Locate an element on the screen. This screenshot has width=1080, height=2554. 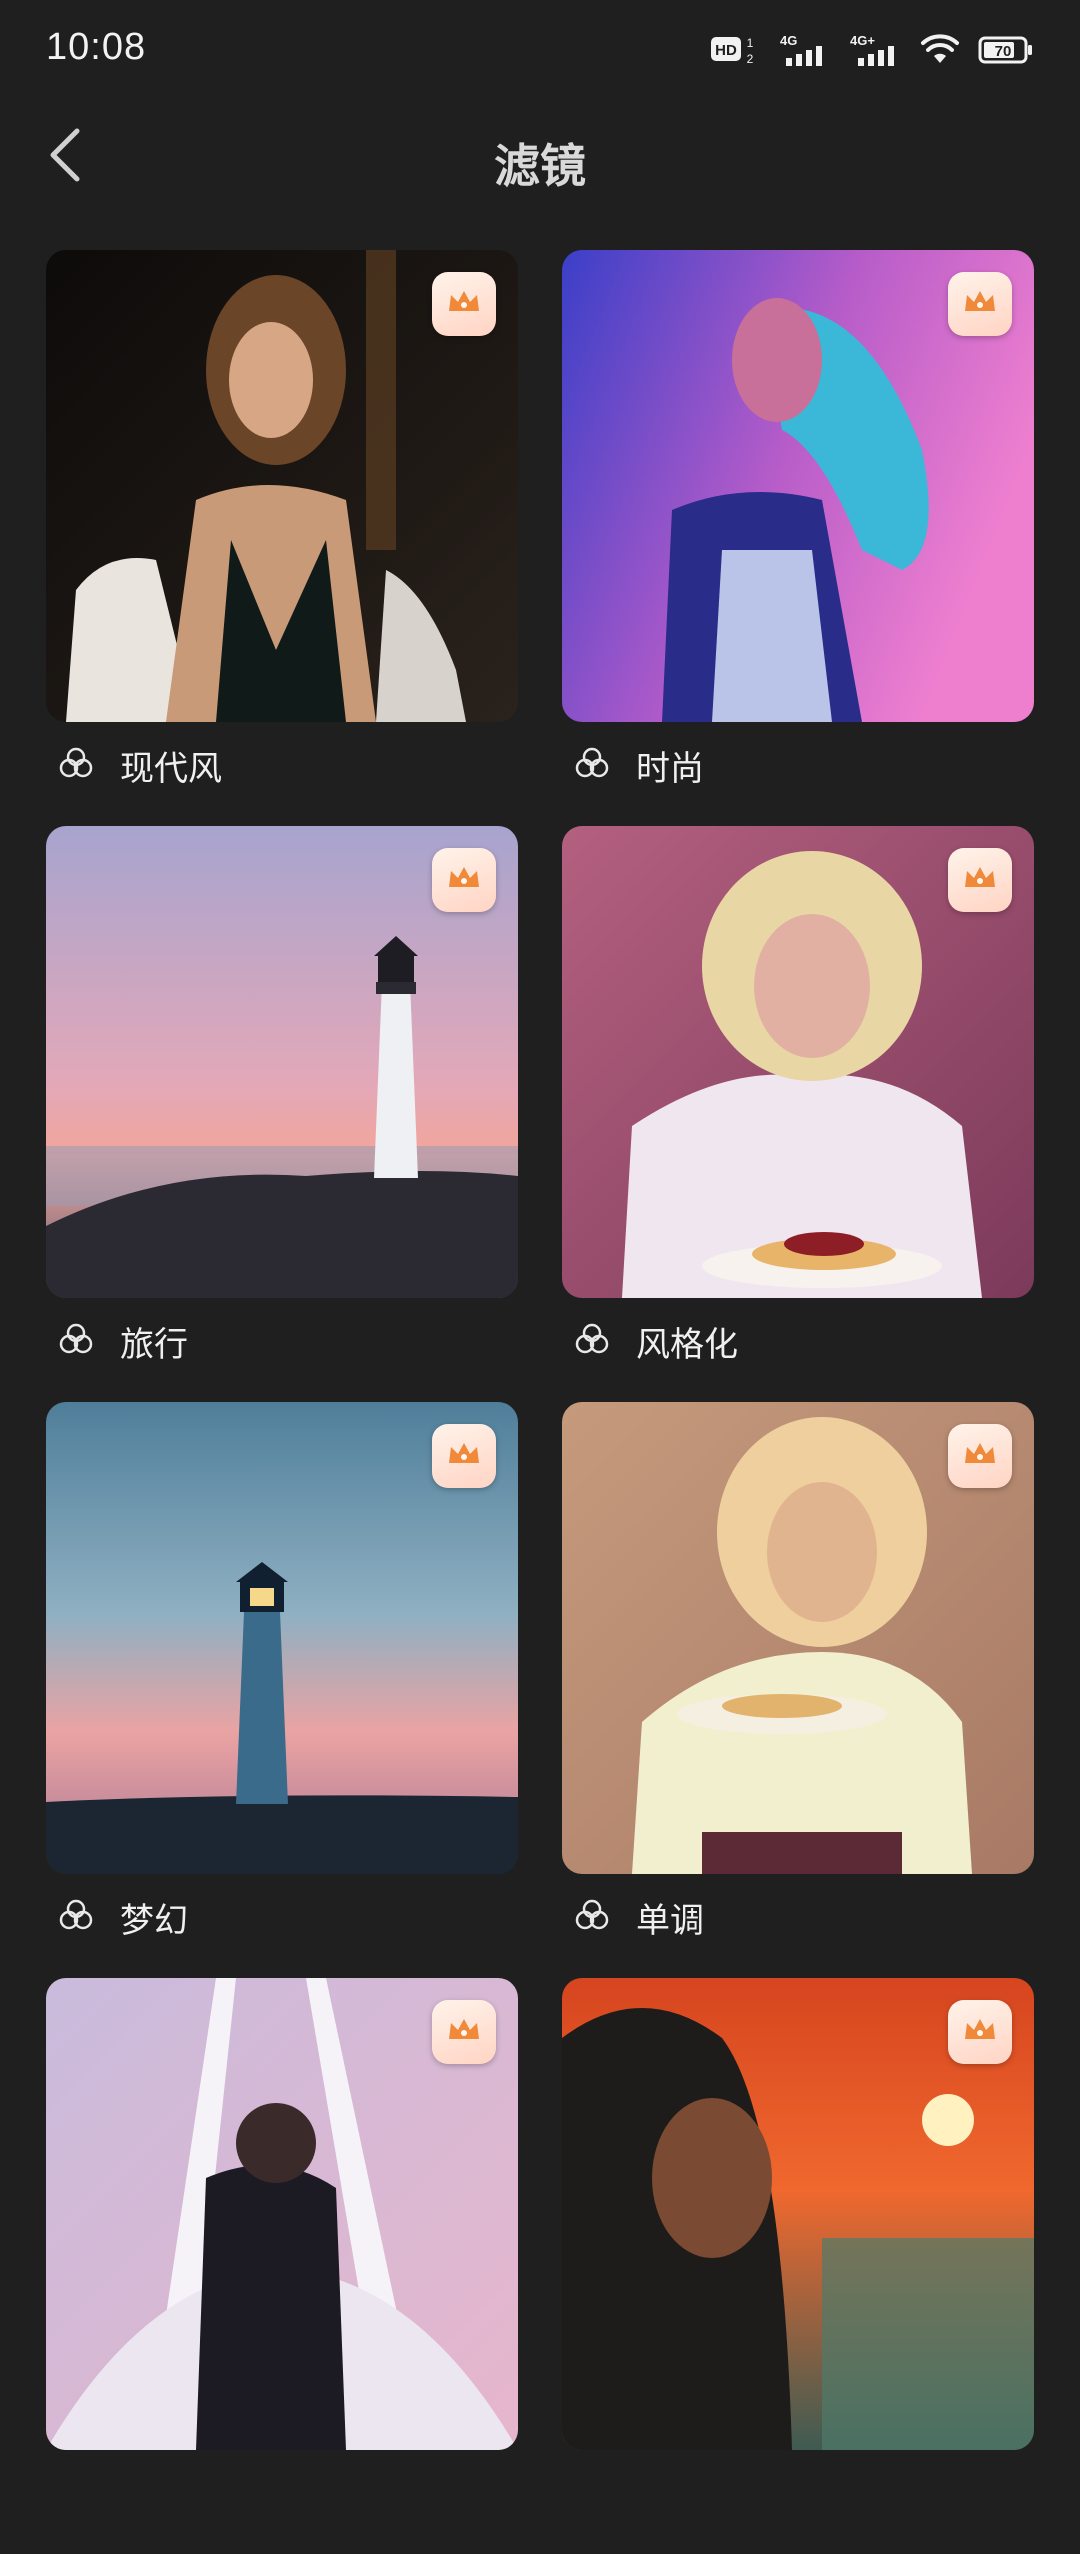
battery-icon: 70 is located at coordinates (1006, 50).